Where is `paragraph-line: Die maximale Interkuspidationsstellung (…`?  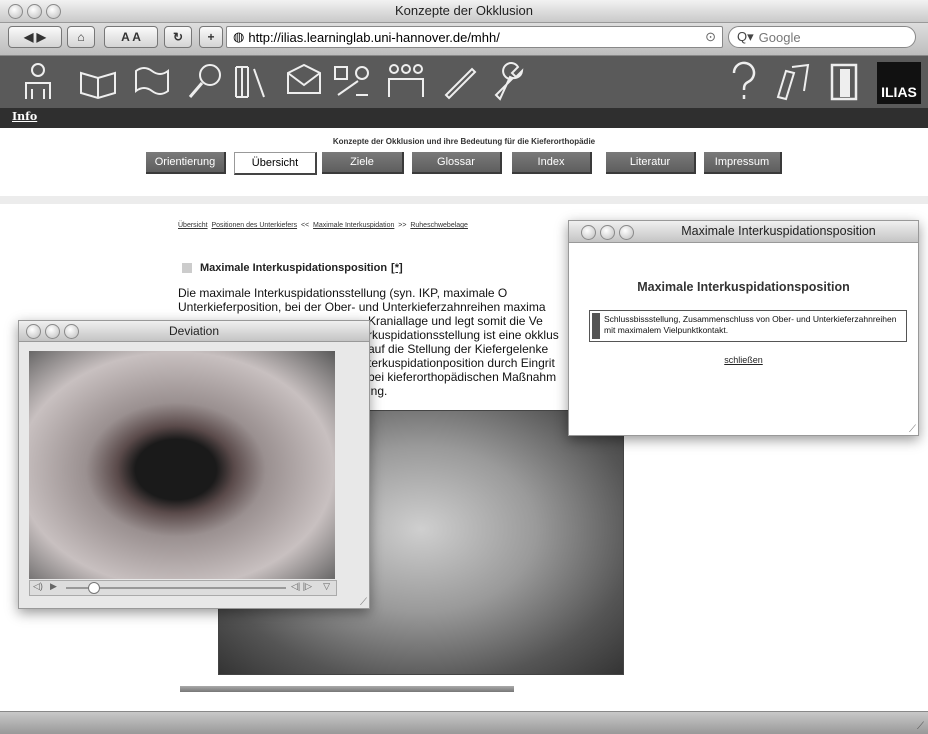 paragraph-line: Die maximale Interkuspidationsstellung (… is located at coordinates (343, 293).